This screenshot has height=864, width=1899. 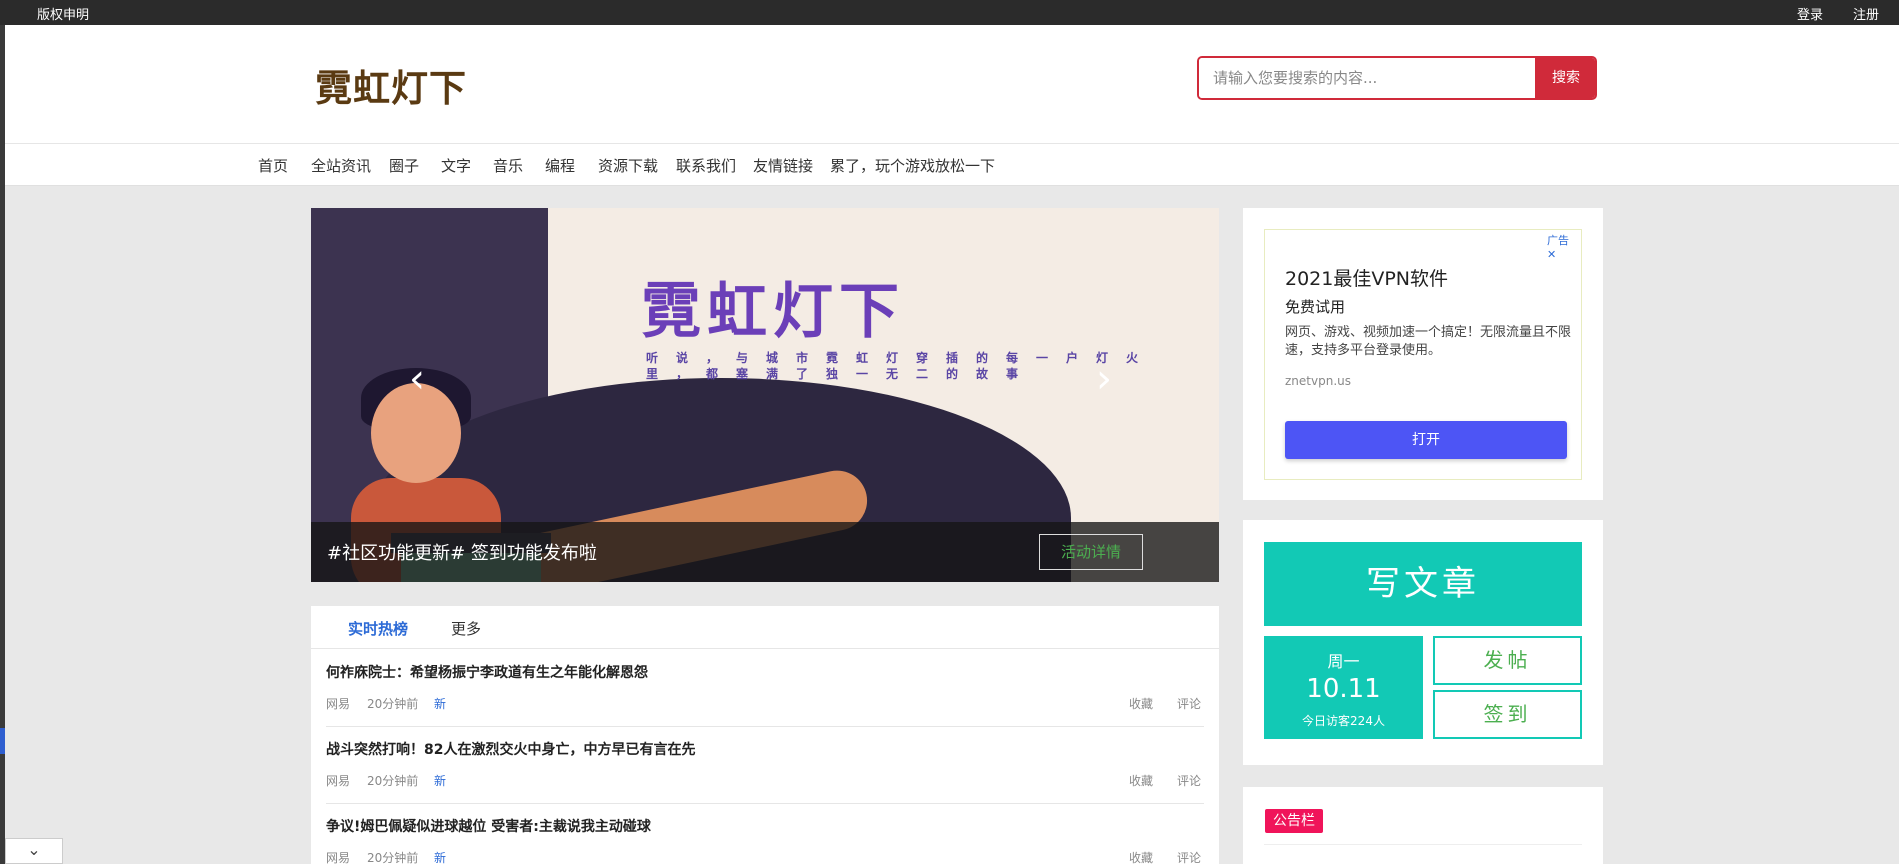 I want to click on banner-title: 霓虹灯下, so click(x=773, y=312).